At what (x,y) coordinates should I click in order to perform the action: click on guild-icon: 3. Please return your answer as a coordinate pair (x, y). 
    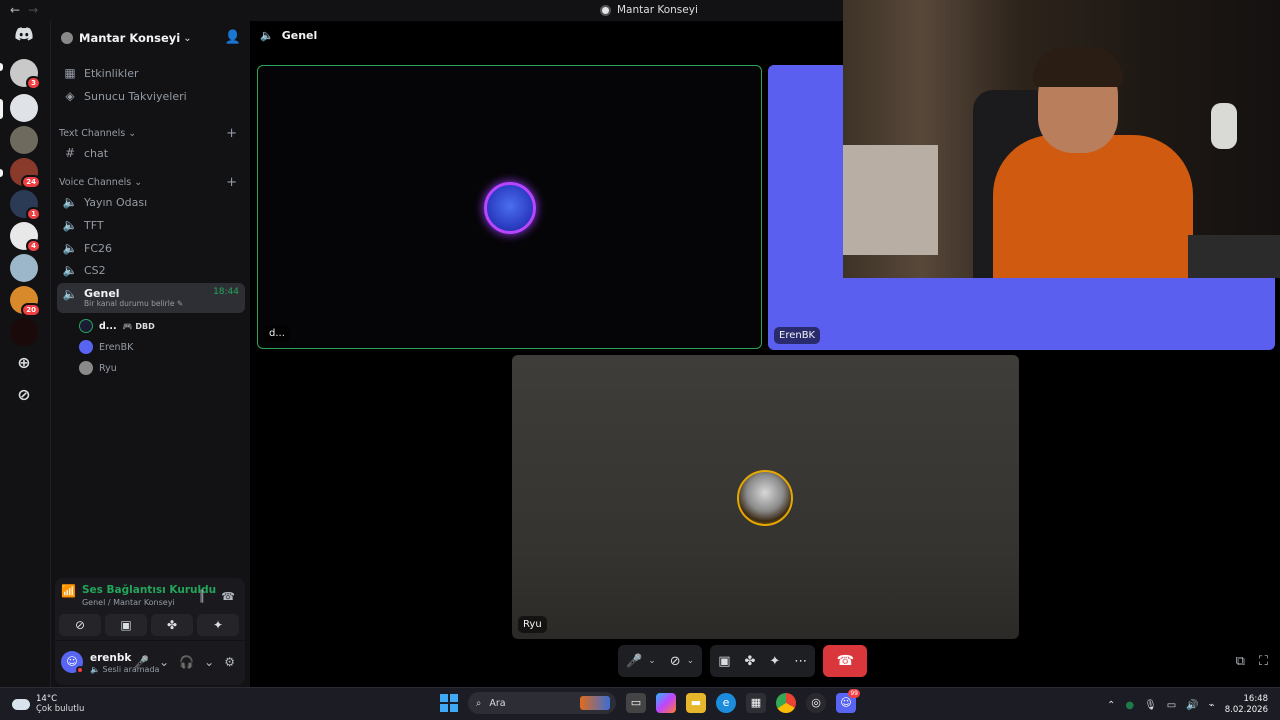
    Looking at the image, I should click on (25, 74).